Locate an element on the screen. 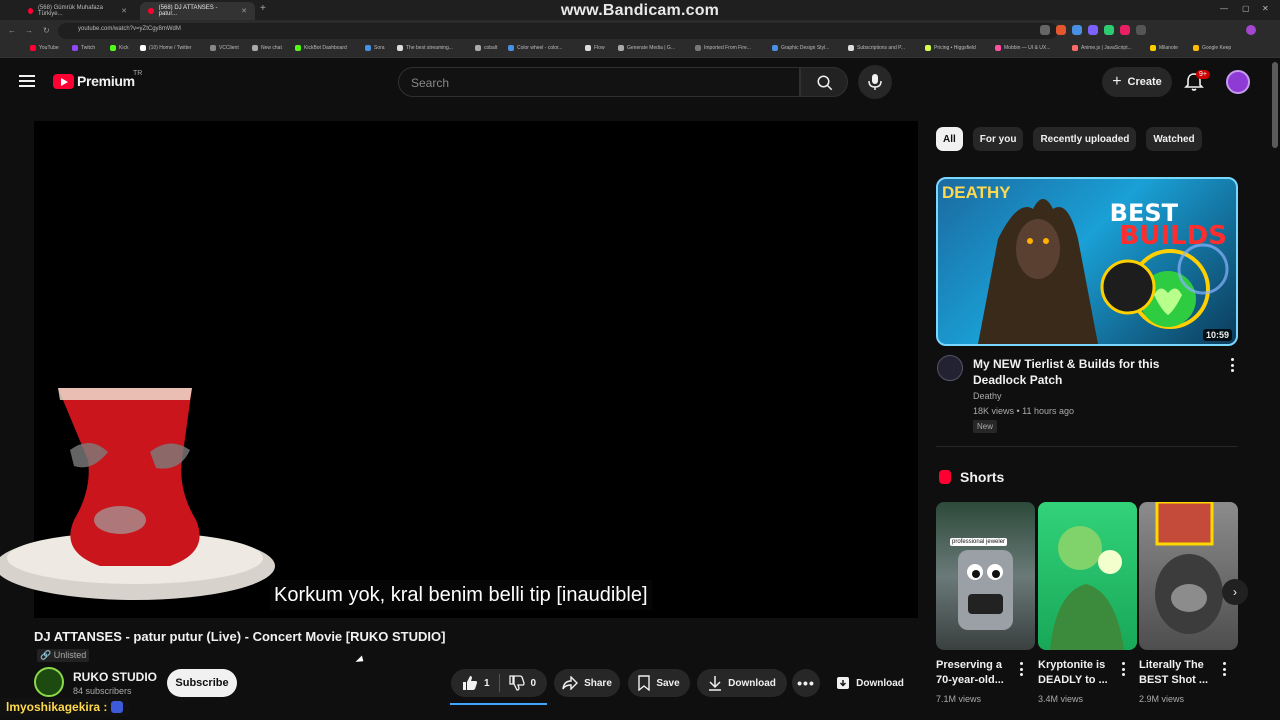 Image resolution: width=1280 pixels, height=720 pixels. back-icon: ← is located at coordinates (12, 30).